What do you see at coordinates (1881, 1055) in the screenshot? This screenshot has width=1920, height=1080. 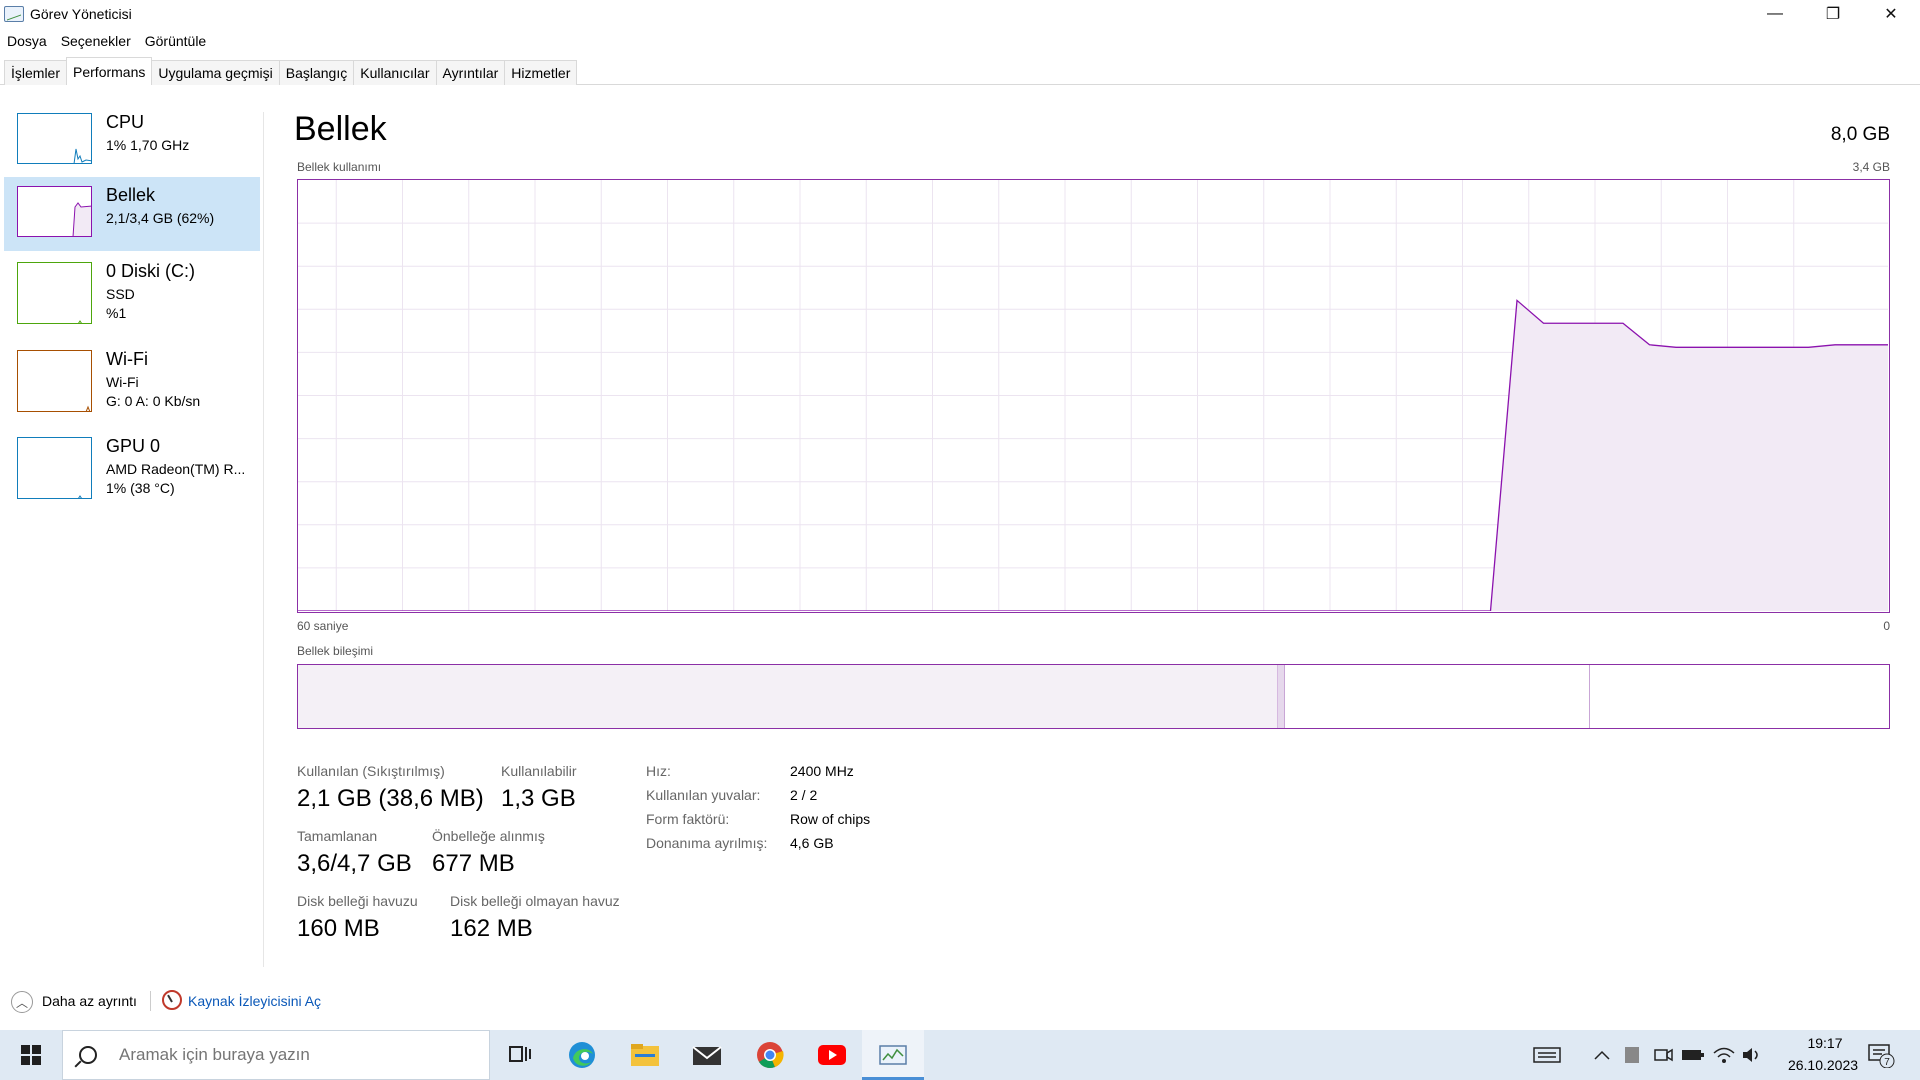 I see `notification-center-icon: 7` at bounding box center [1881, 1055].